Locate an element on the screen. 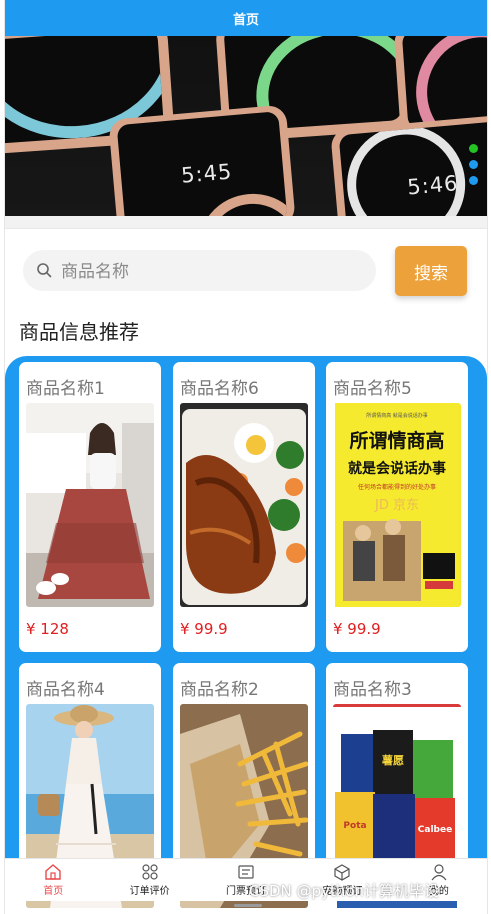  home-indicator is located at coordinates (248, 905).